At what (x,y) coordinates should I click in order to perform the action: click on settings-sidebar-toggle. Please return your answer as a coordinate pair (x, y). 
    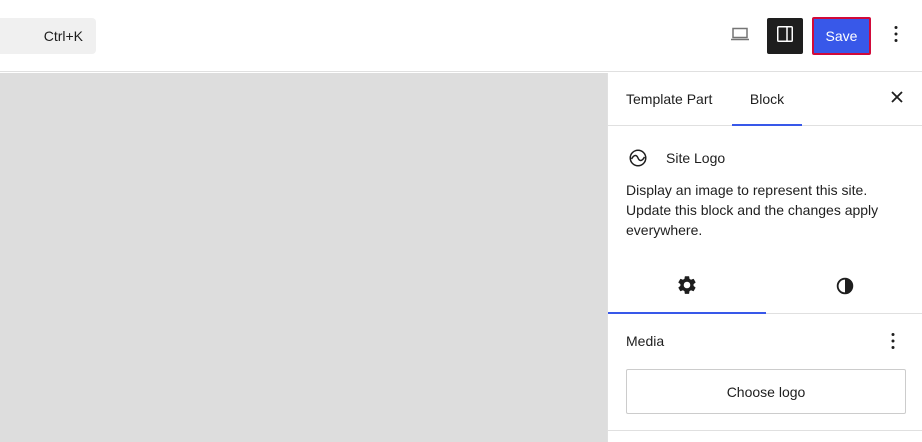
    Looking at the image, I should click on (785, 36).